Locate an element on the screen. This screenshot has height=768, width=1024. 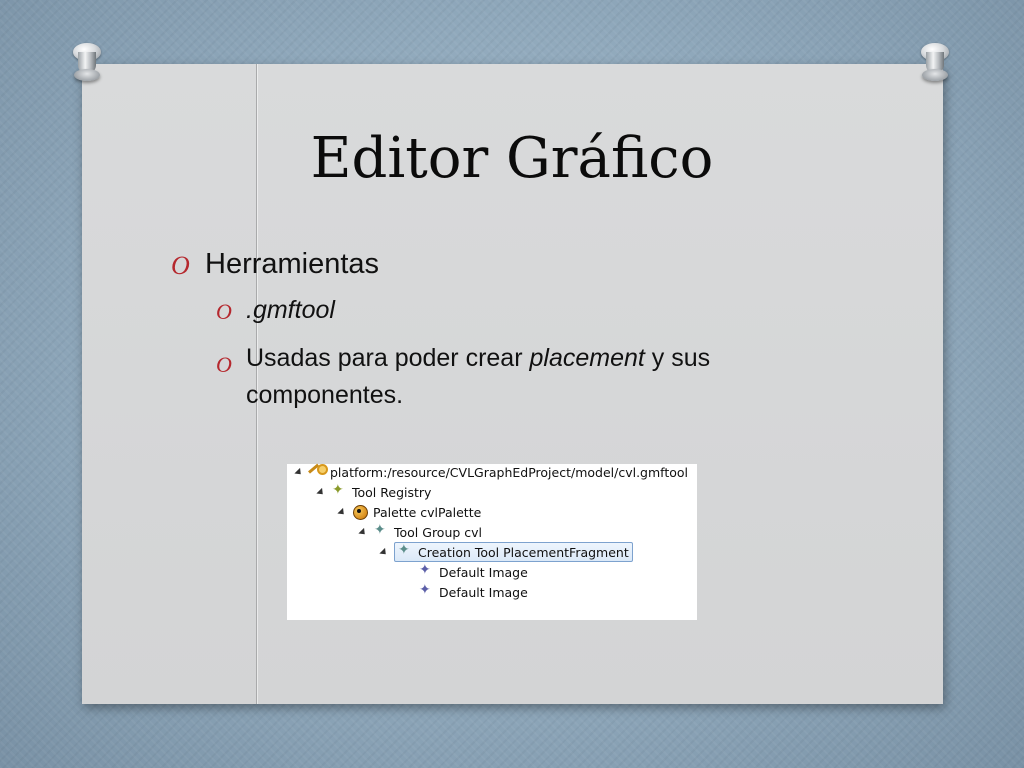
creation-tool-icon is located at coordinates (405, 551).